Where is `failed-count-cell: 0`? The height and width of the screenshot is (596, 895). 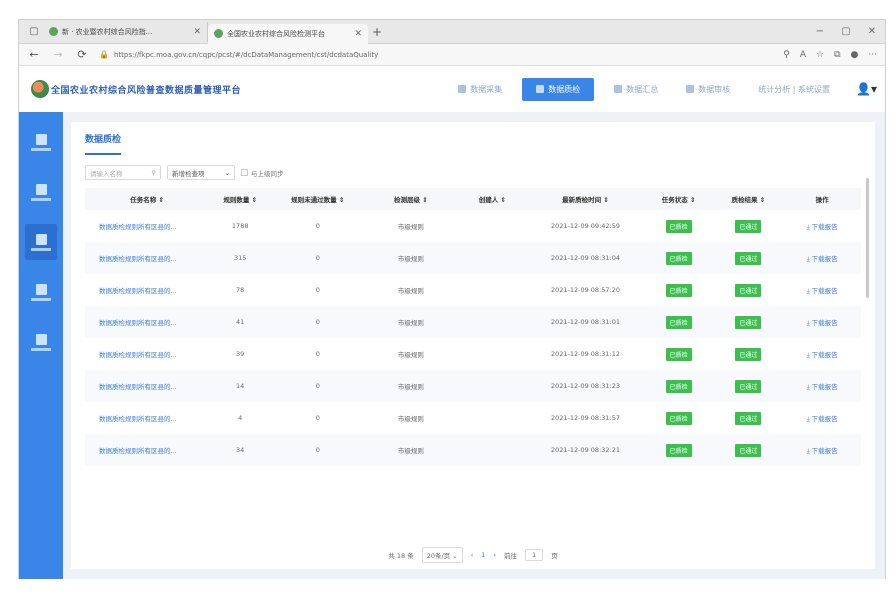 failed-count-cell: 0 is located at coordinates (317, 322).